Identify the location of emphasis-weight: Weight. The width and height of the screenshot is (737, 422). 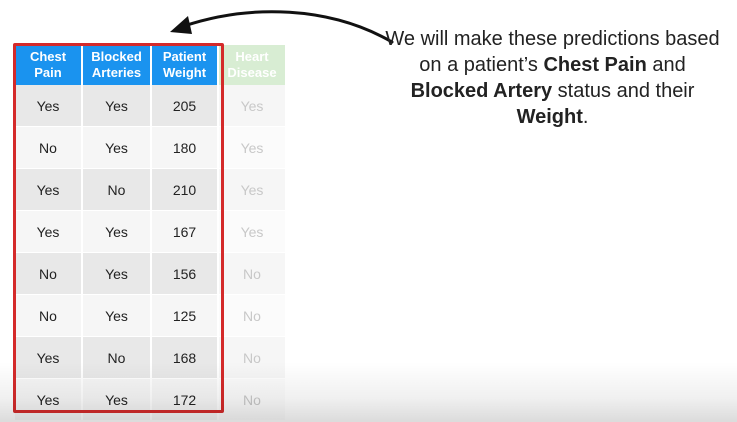
(549, 117).